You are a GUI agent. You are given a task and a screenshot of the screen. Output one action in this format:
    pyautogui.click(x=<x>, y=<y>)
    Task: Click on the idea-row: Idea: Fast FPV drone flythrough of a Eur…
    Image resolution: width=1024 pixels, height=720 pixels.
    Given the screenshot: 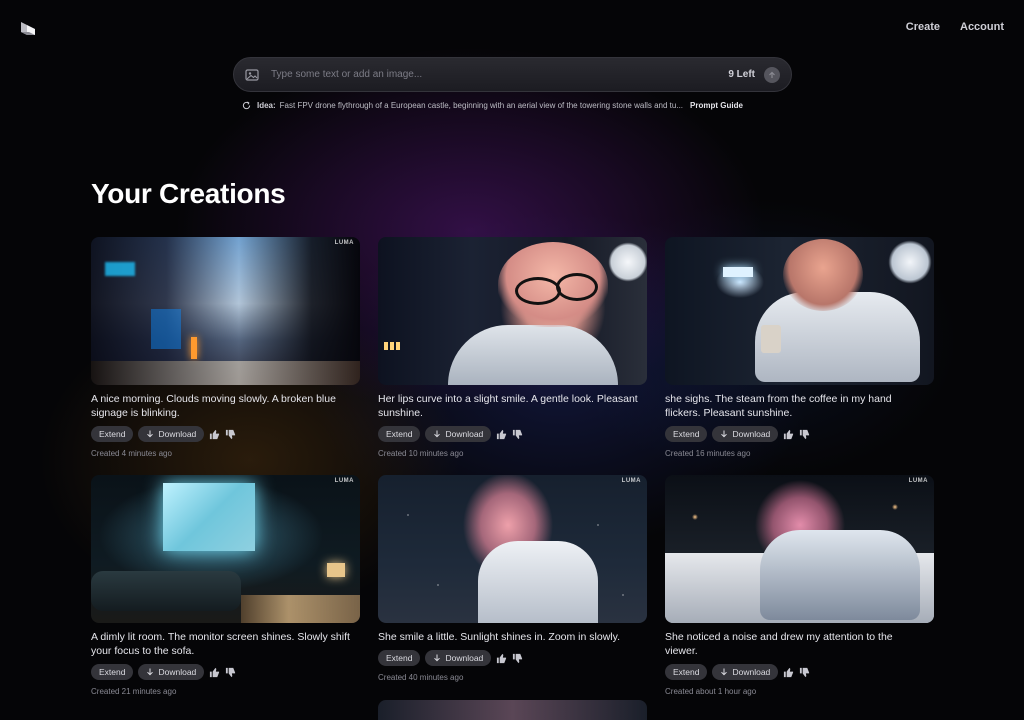 What is the action you would take?
    pyautogui.click(x=512, y=105)
    